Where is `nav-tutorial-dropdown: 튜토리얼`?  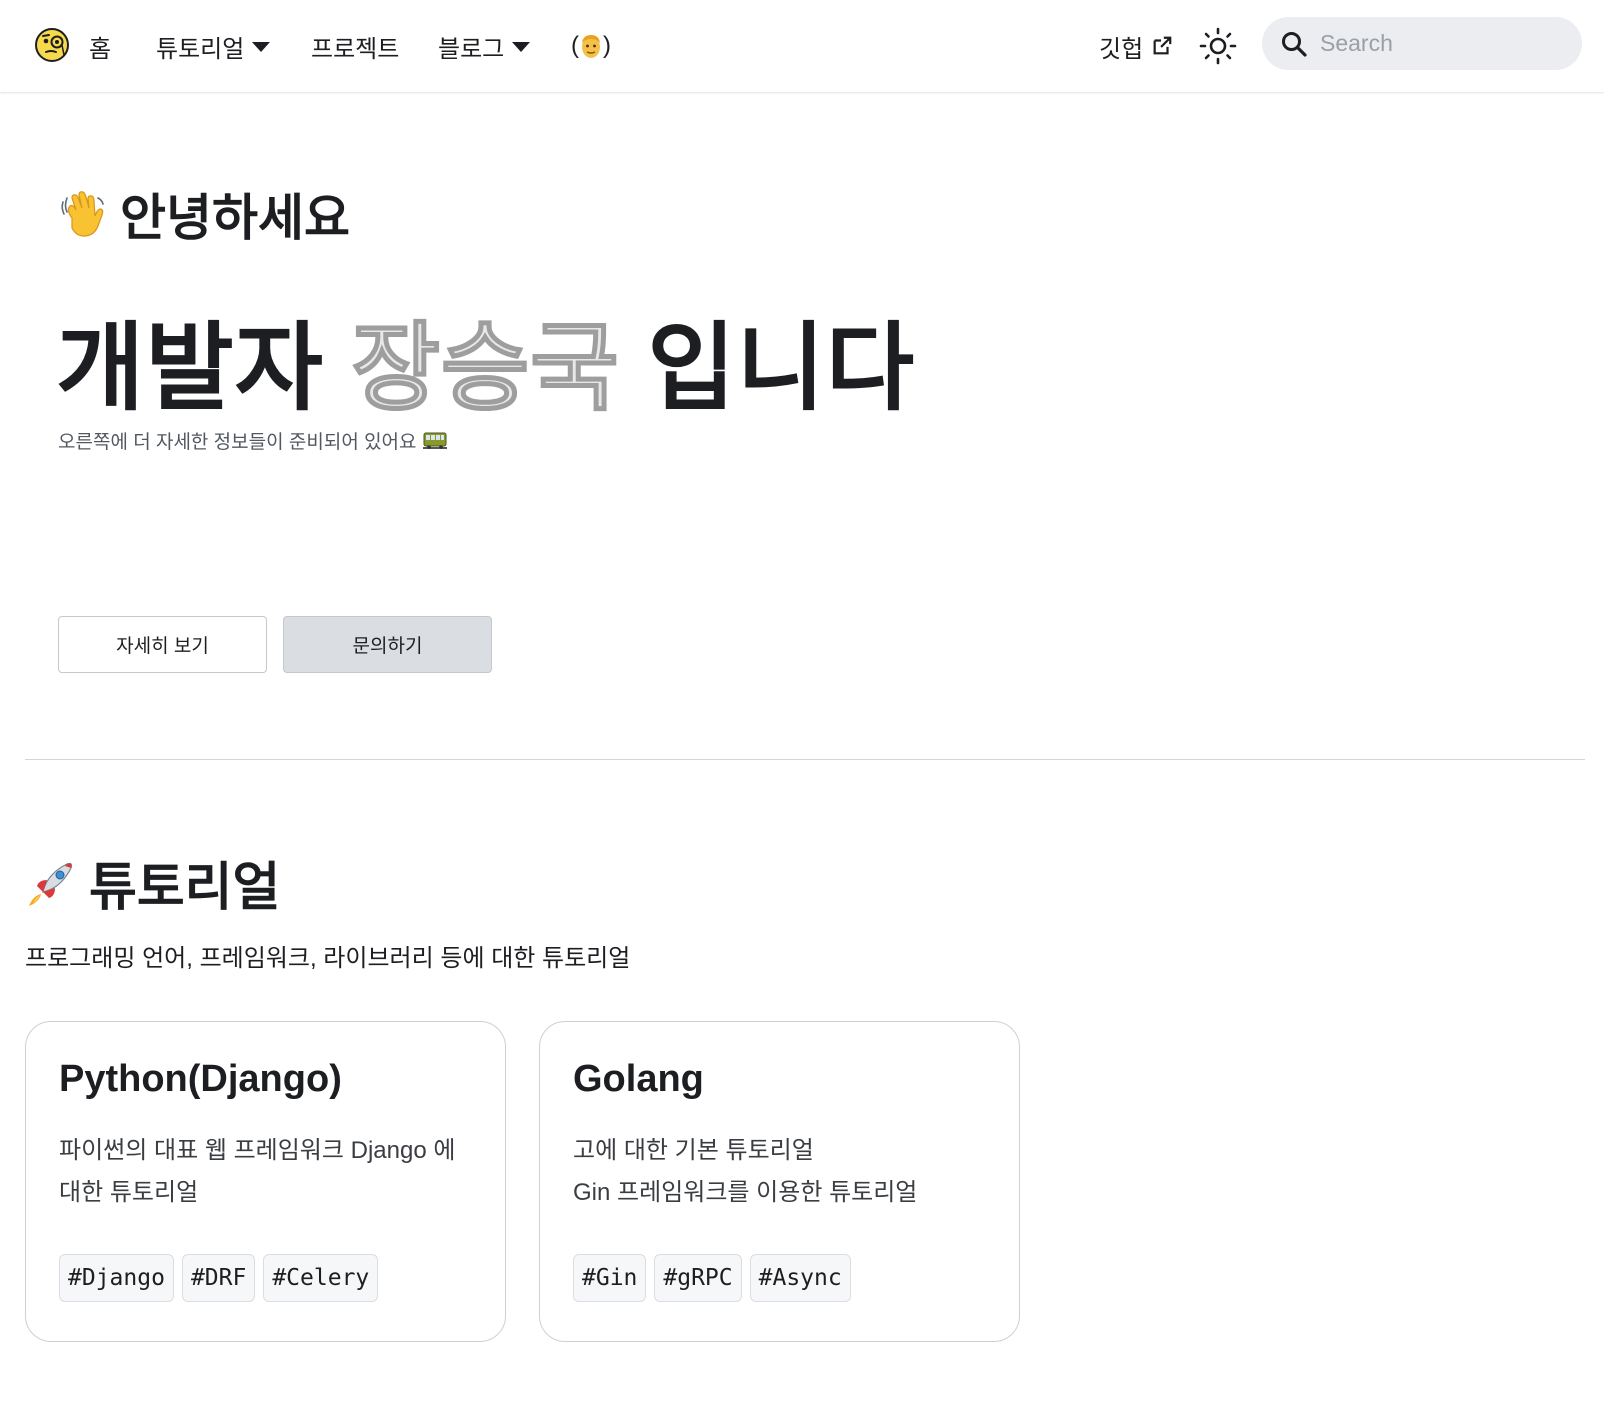 nav-tutorial-dropdown: 튜토리얼 is located at coordinates (213, 46).